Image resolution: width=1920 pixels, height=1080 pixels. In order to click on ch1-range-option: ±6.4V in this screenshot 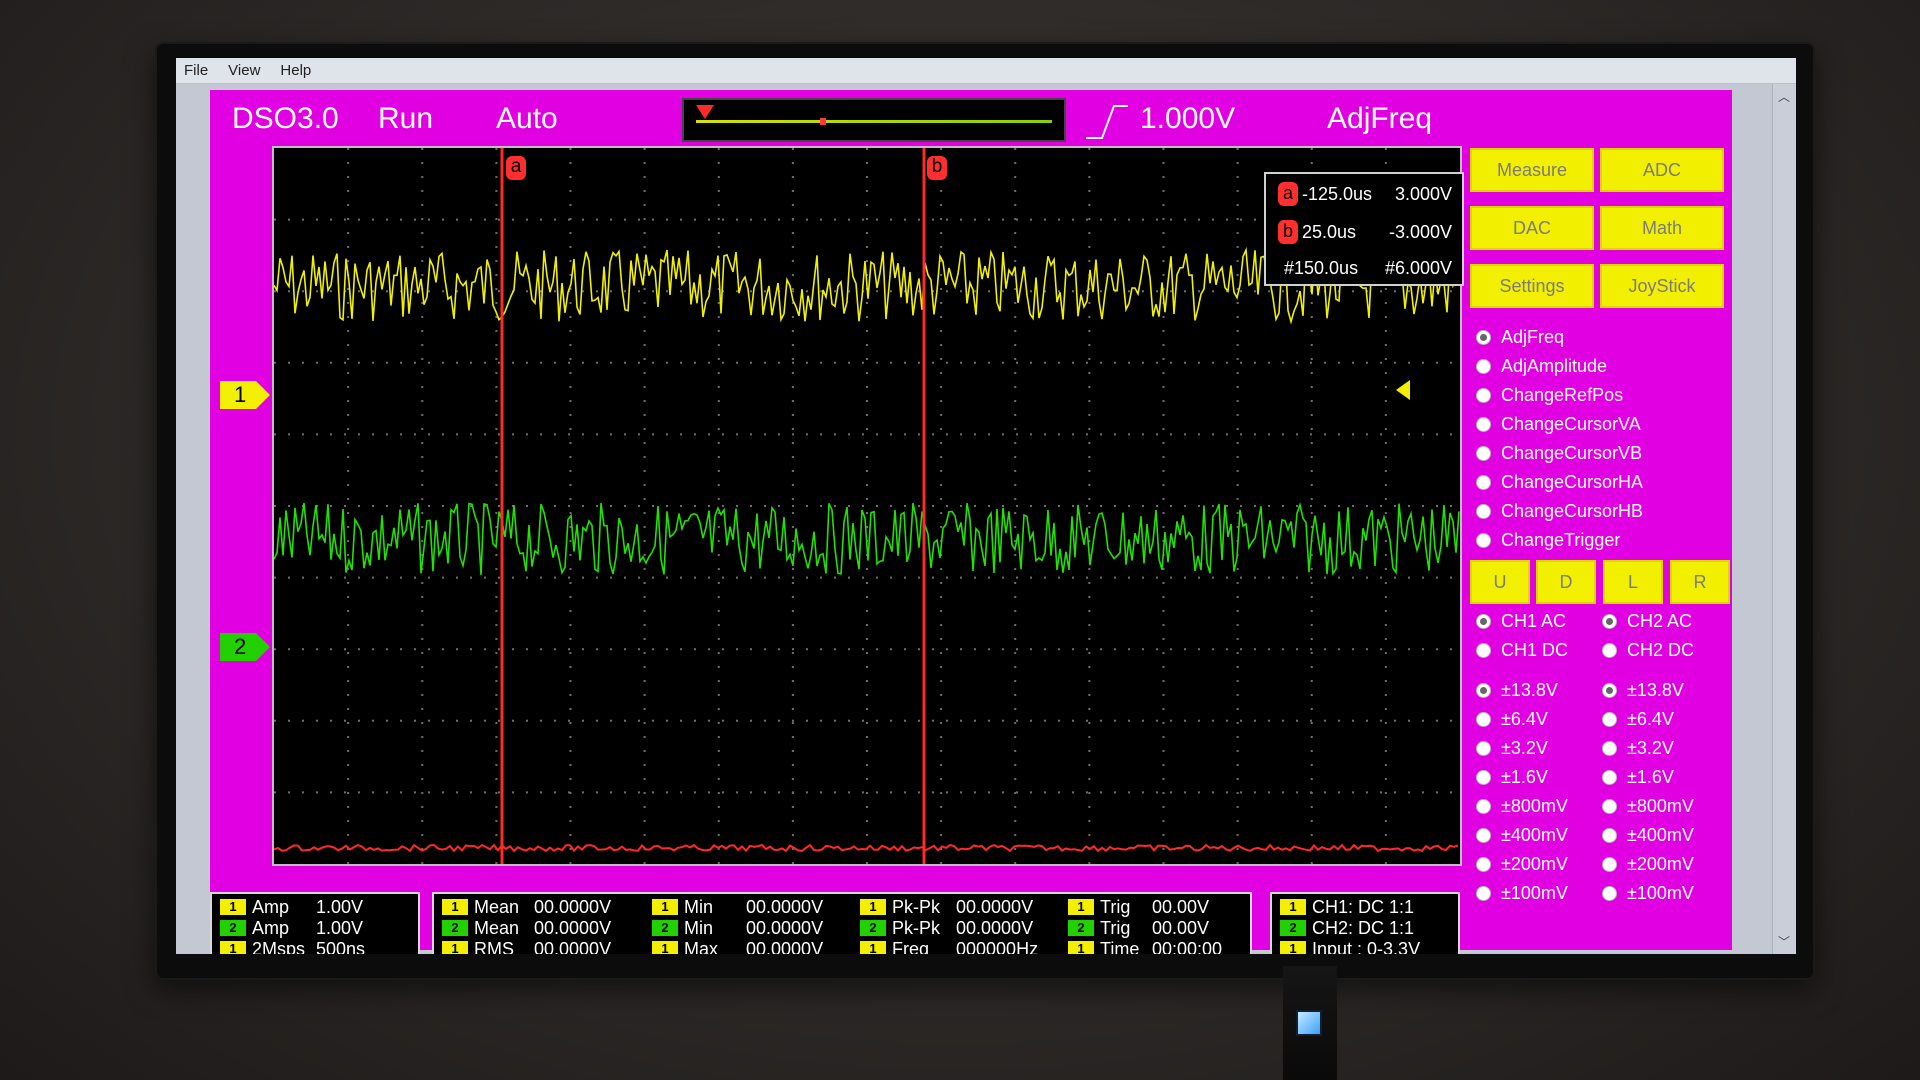, I will do `click(1512, 719)`.